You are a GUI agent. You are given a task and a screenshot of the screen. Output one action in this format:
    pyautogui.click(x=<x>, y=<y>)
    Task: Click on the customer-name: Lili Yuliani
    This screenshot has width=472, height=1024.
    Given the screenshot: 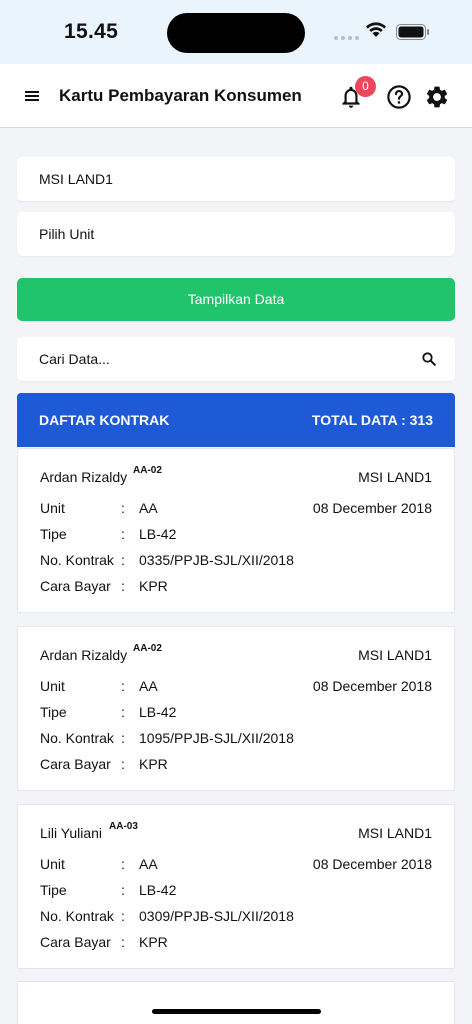 What is the action you would take?
    pyautogui.click(x=71, y=833)
    